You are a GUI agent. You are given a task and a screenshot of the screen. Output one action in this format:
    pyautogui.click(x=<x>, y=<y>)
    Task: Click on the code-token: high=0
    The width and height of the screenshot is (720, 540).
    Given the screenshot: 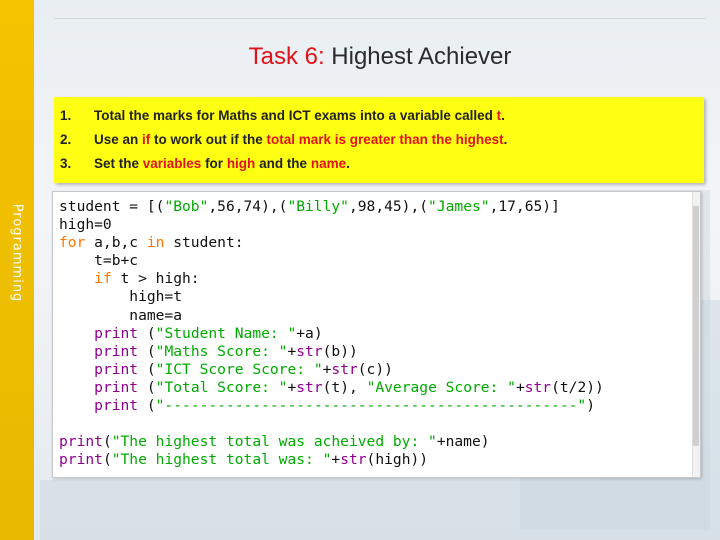 What is the action you would take?
    pyautogui.click(x=85, y=225)
    